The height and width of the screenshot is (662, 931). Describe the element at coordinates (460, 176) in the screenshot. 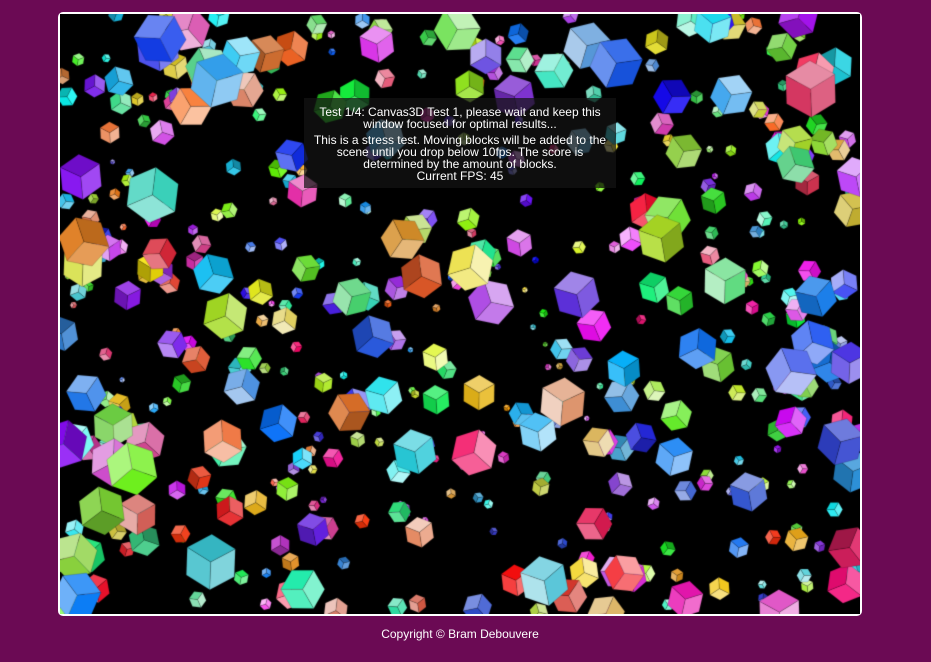

I see `fps-counter: Current FPS: 45` at that location.